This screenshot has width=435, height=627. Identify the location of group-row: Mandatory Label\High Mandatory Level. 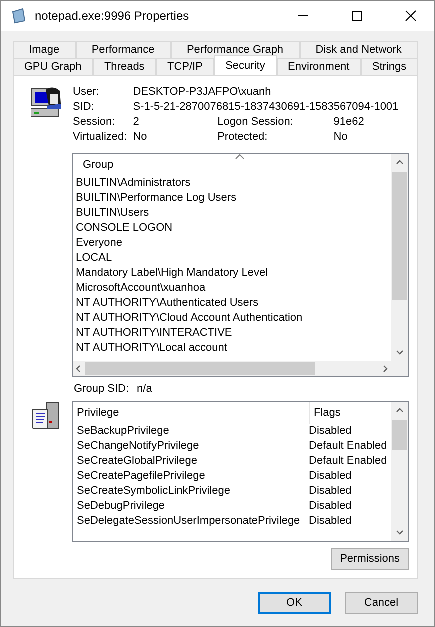
(233, 273).